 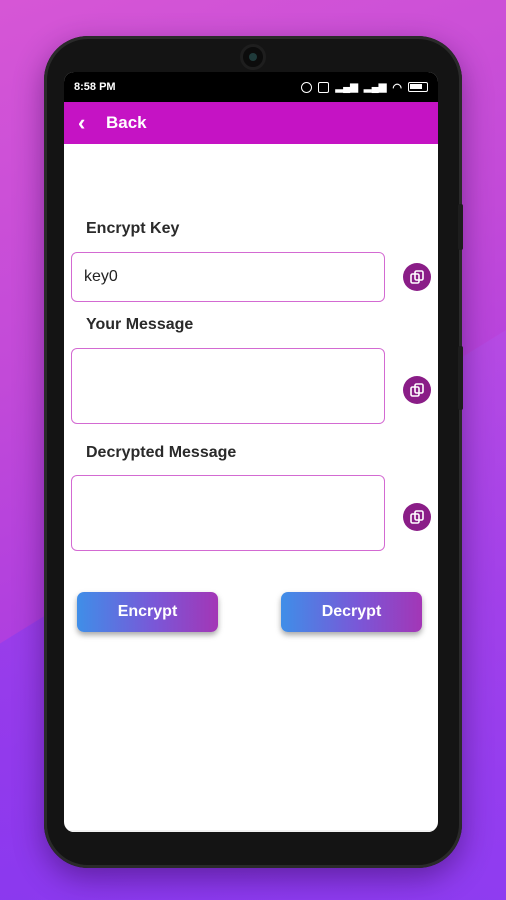 What do you see at coordinates (375, 87) in the screenshot?
I see `signal-icon-2: ▂▄▆` at bounding box center [375, 87].